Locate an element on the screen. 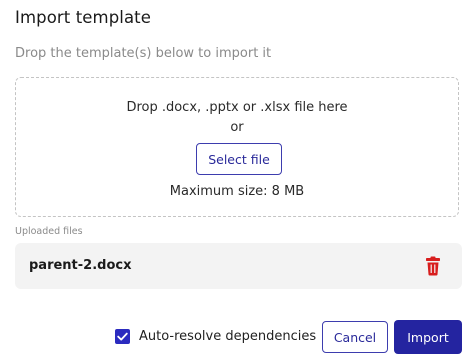  trash-icon is located at coordinates (433, 266).